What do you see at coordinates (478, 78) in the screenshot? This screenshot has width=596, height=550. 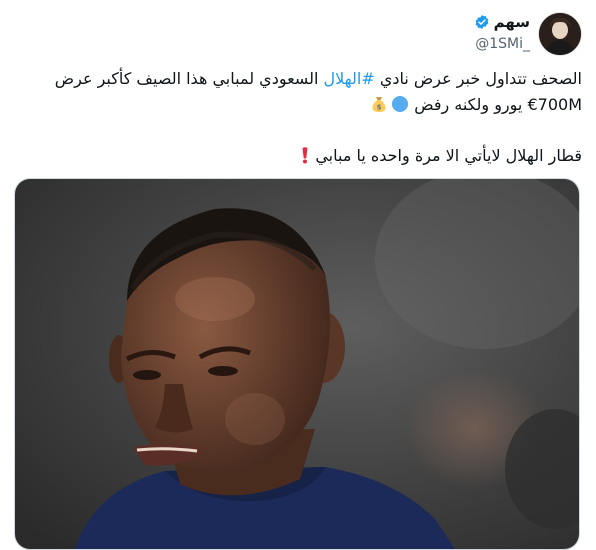 I see `text-segment: الصحف تتداول خبر عرض نادي` at bounding box center [478, 78].